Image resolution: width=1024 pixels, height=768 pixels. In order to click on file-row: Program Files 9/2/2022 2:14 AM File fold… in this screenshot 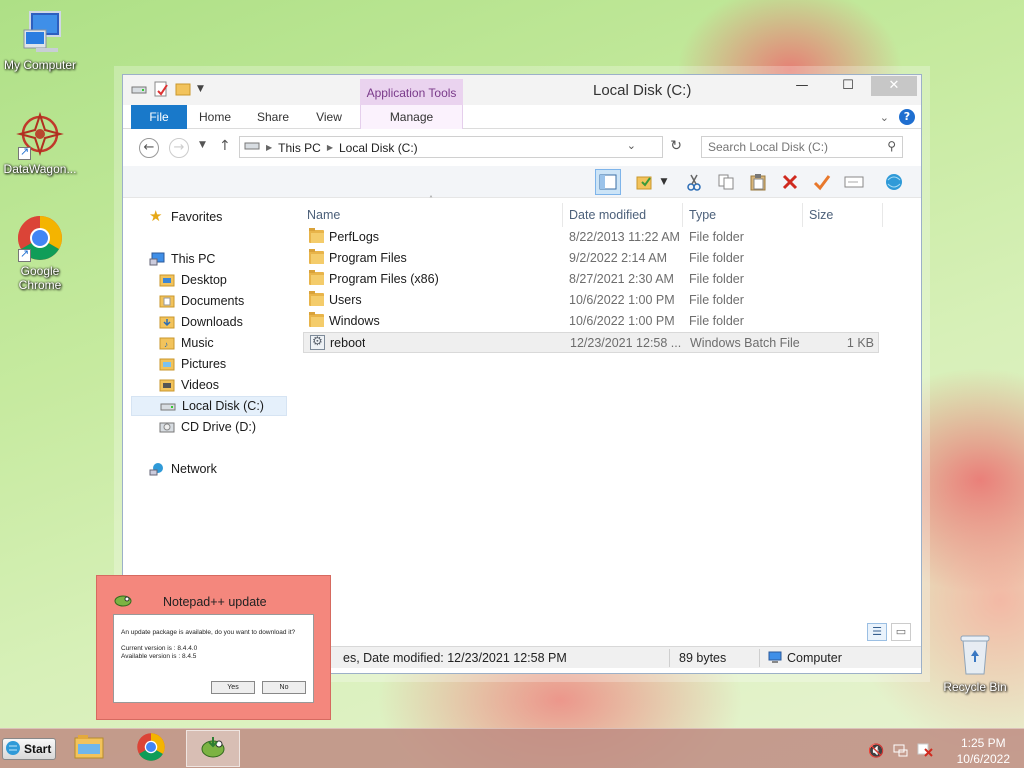, I will do `click(591, 258)`.